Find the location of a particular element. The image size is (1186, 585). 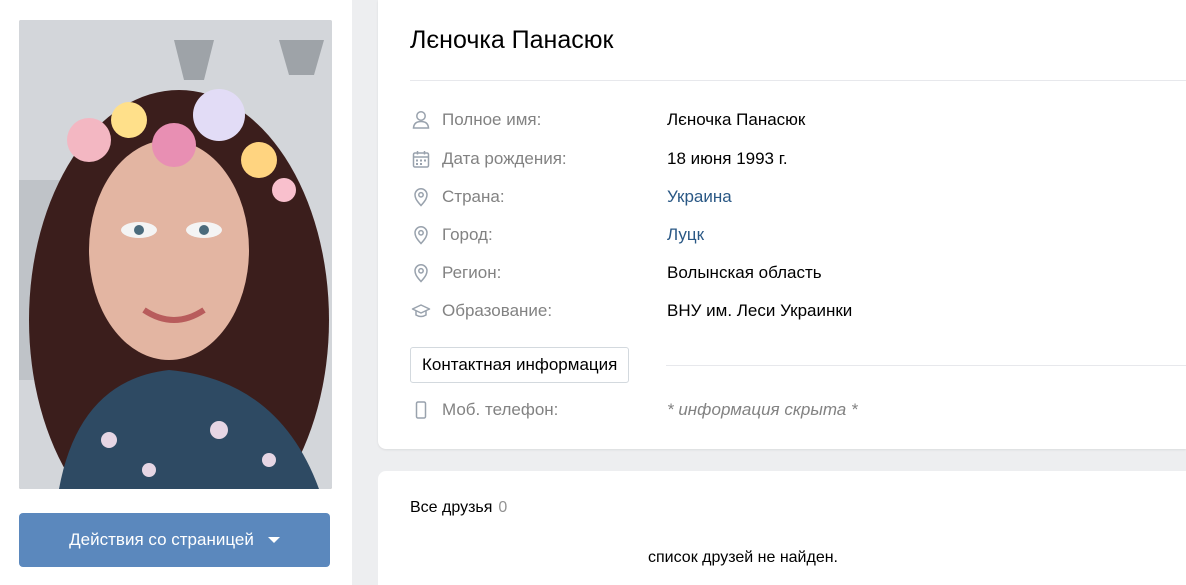

city-link: Луцк is located at coordinates (685, 235).